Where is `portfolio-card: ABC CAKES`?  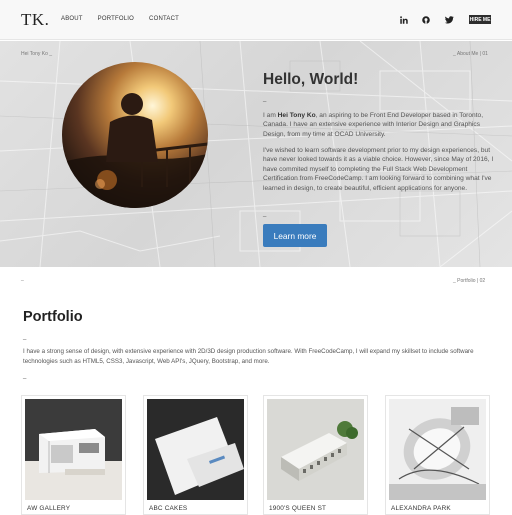 portfolio-card: ABC CAKES is located at coordinates (195, 455).